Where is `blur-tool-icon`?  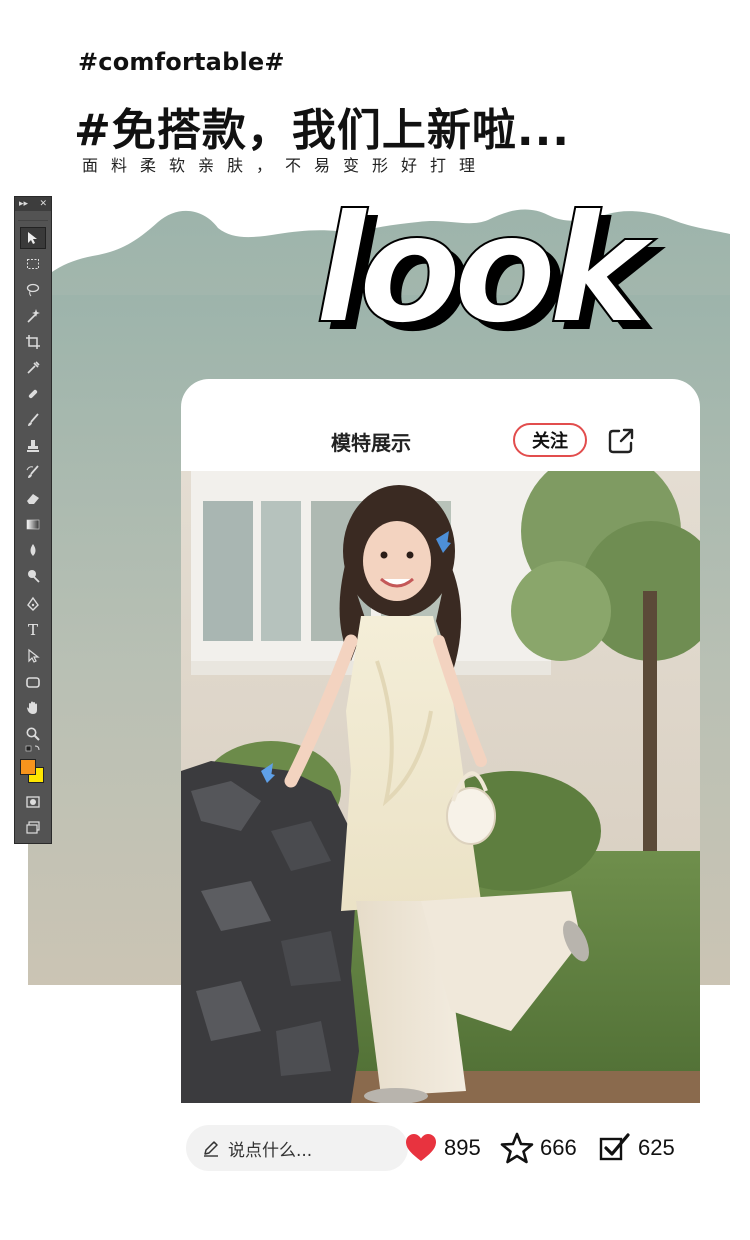
blur-tool-icon is located at coordinates (33, 550).